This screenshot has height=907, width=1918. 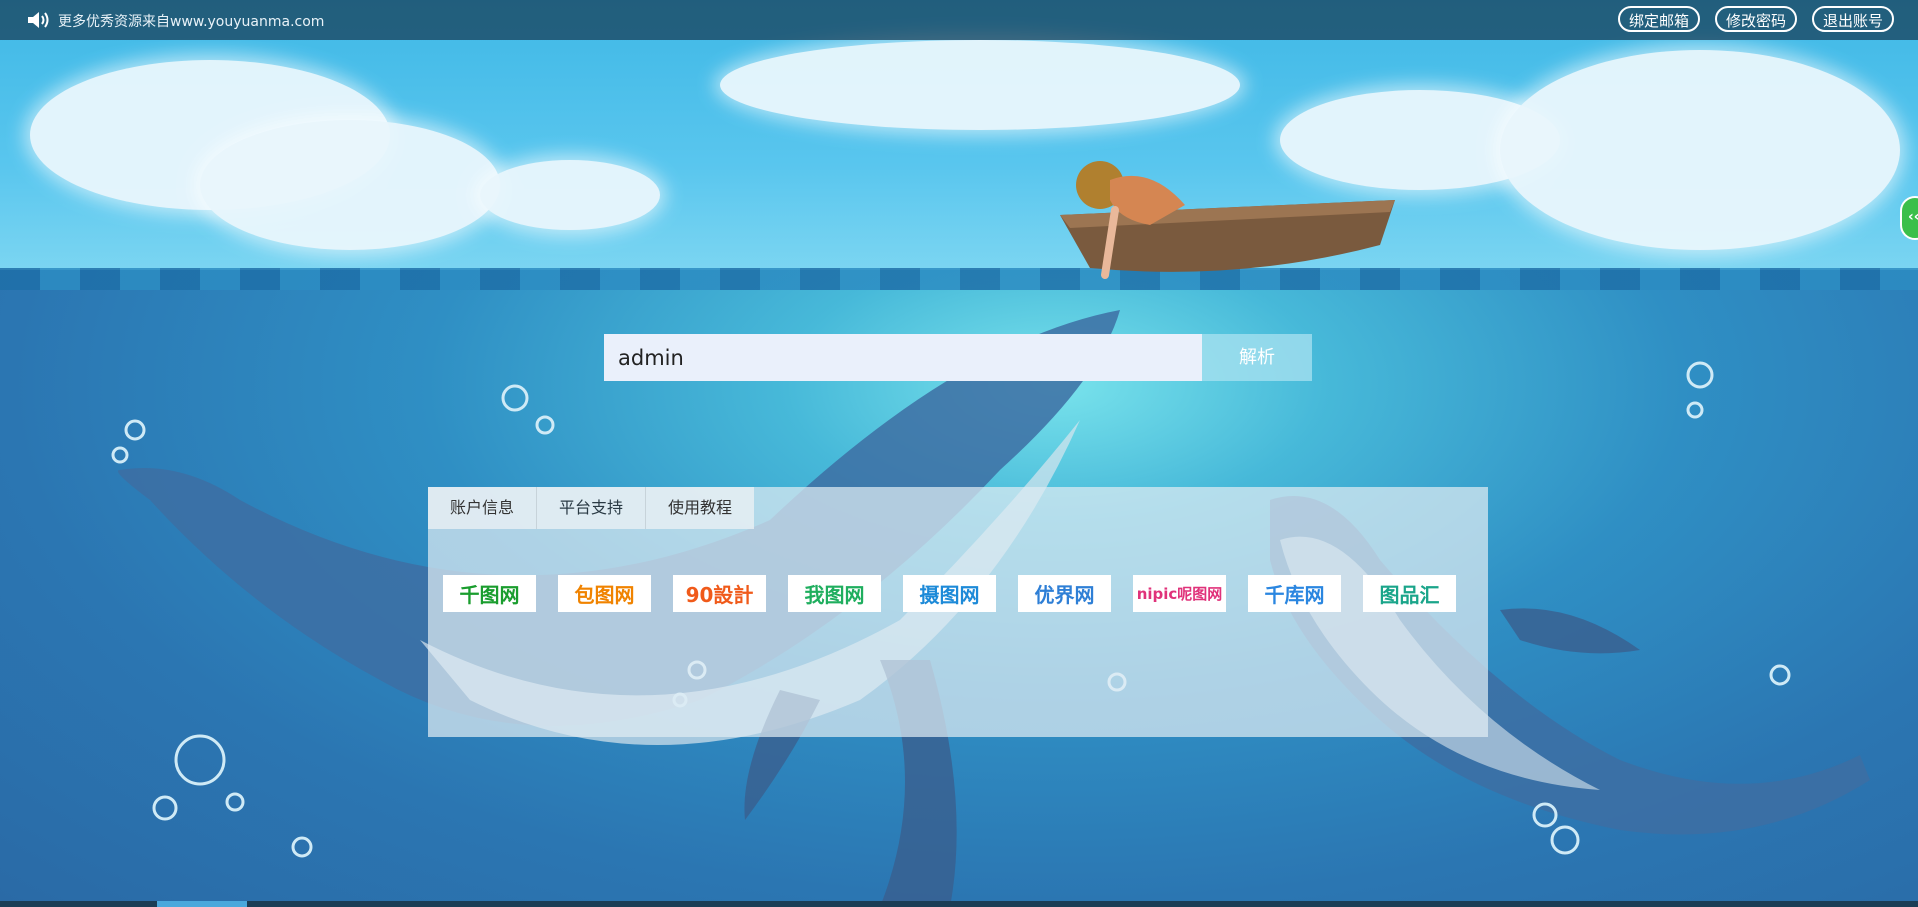 What do you see at coordinates (483, 508) in the screenshot?
I see `tab-account-info: 账户信息` at bounding box center [483, 508].